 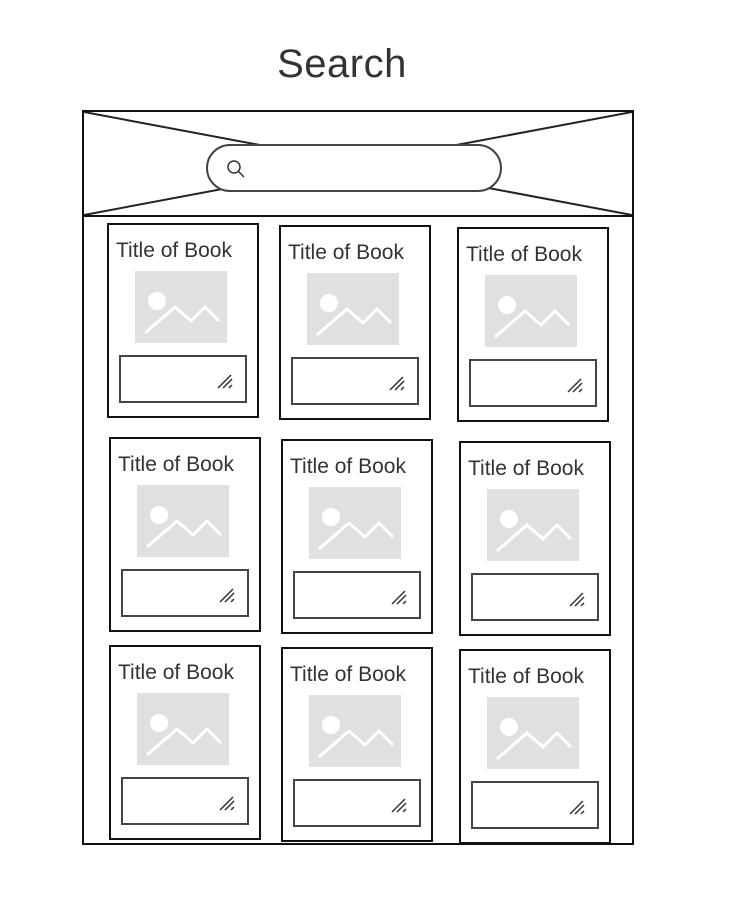 What do you see at coordinates (236, 169) in the screenshot?
I see `search-icon` at bounding box center [236, 169].